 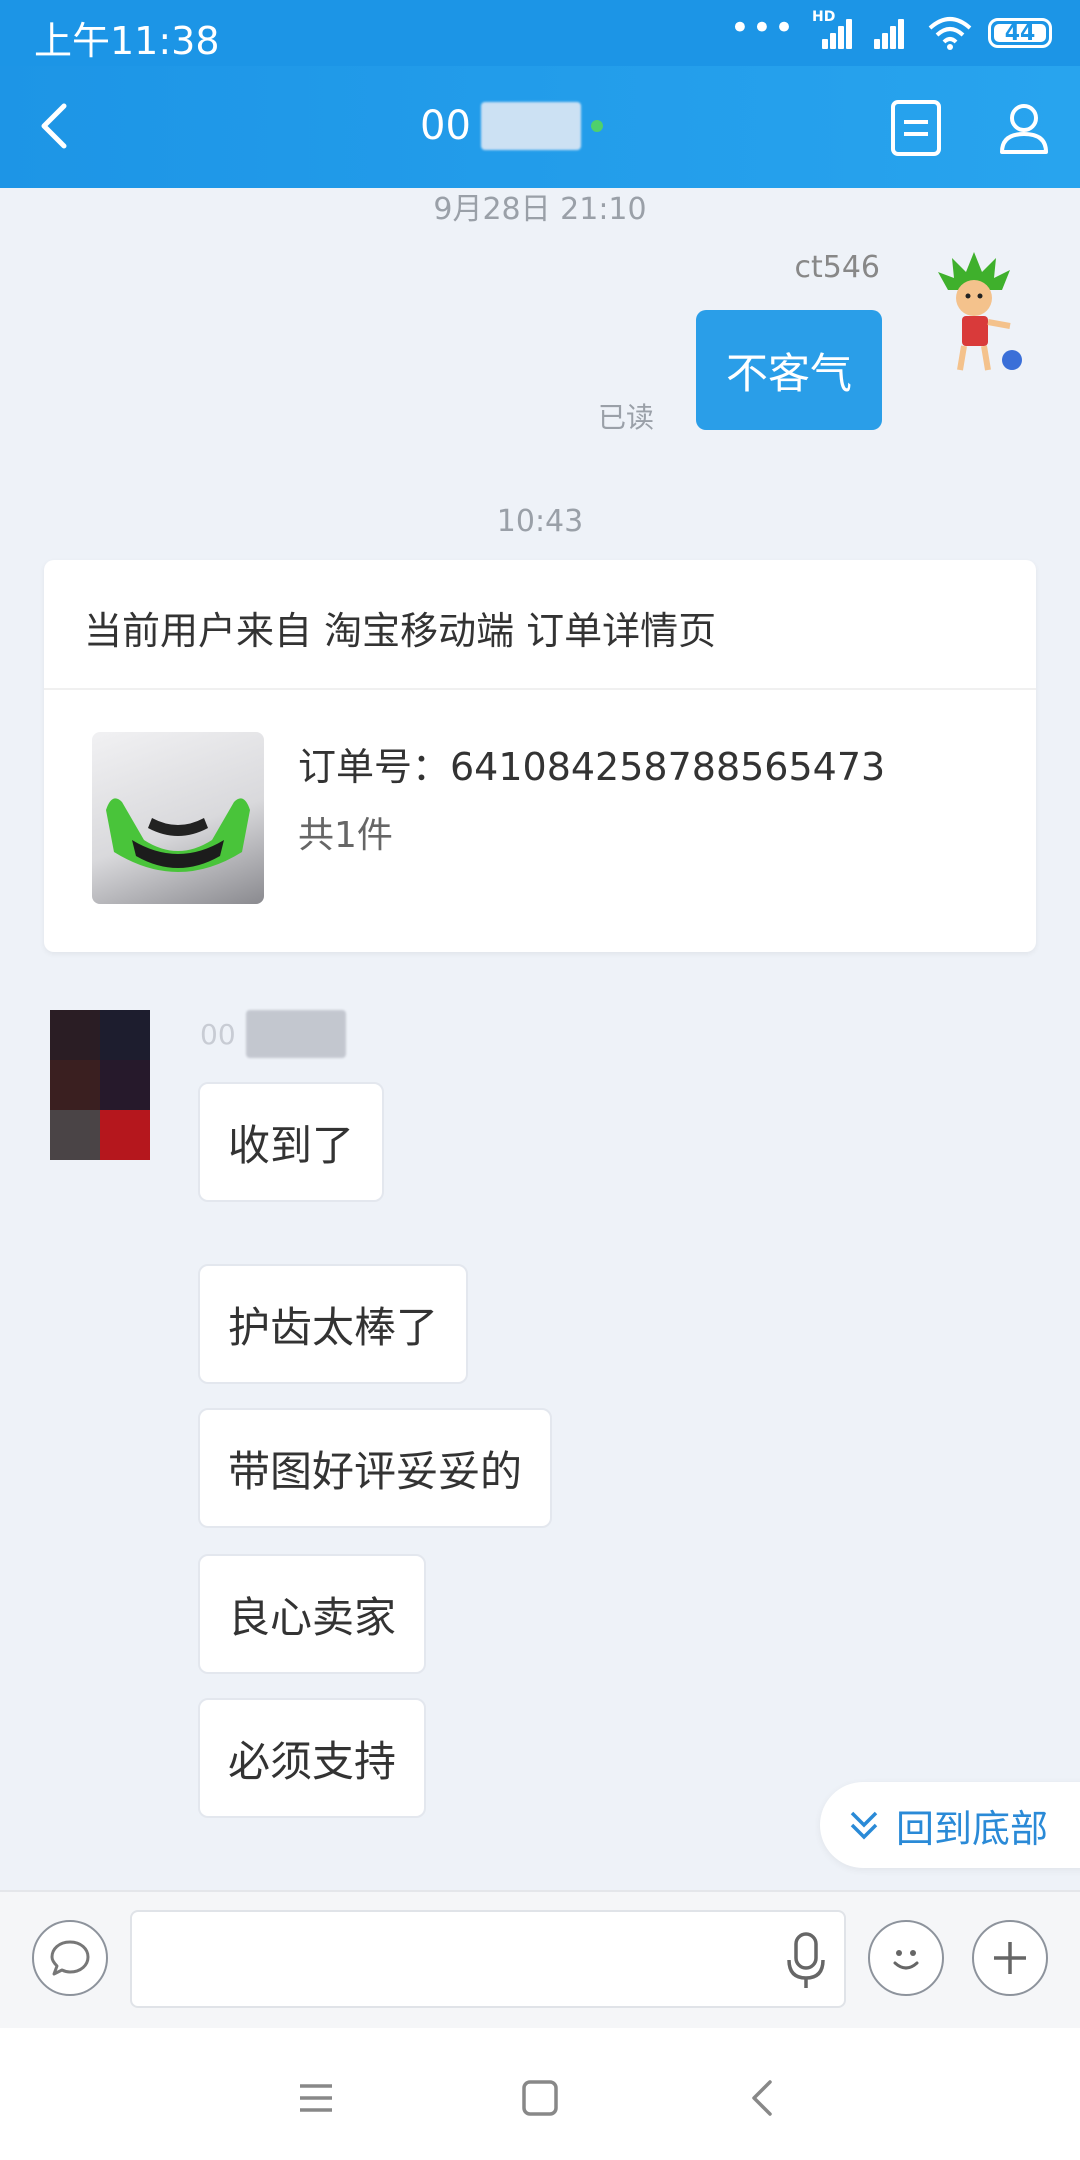 What do you see at coordinates (788, 370) in the screenshot?
I see `outgoing-message-bubble: 不客气` at bounding box center [788, 370].